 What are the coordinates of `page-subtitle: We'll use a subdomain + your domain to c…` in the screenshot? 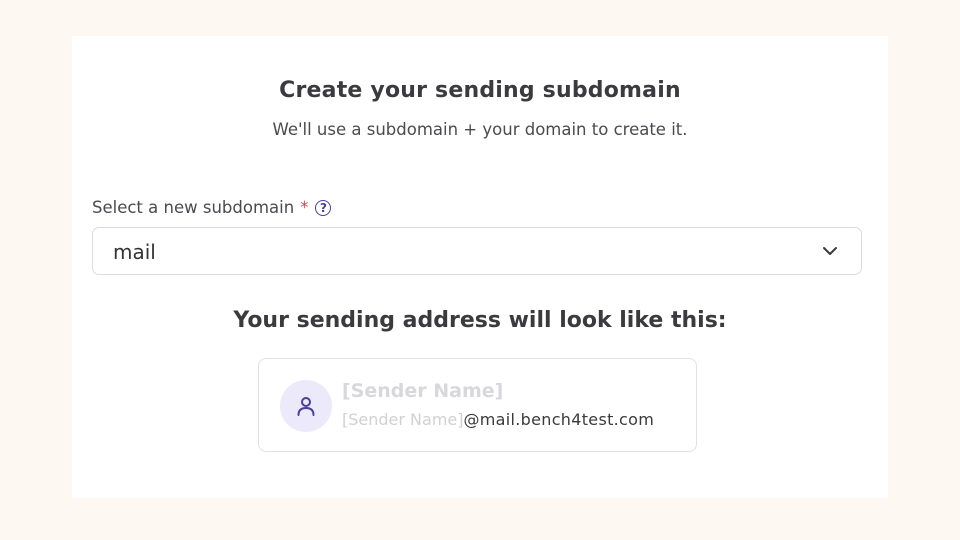 It's located at (480, 129).